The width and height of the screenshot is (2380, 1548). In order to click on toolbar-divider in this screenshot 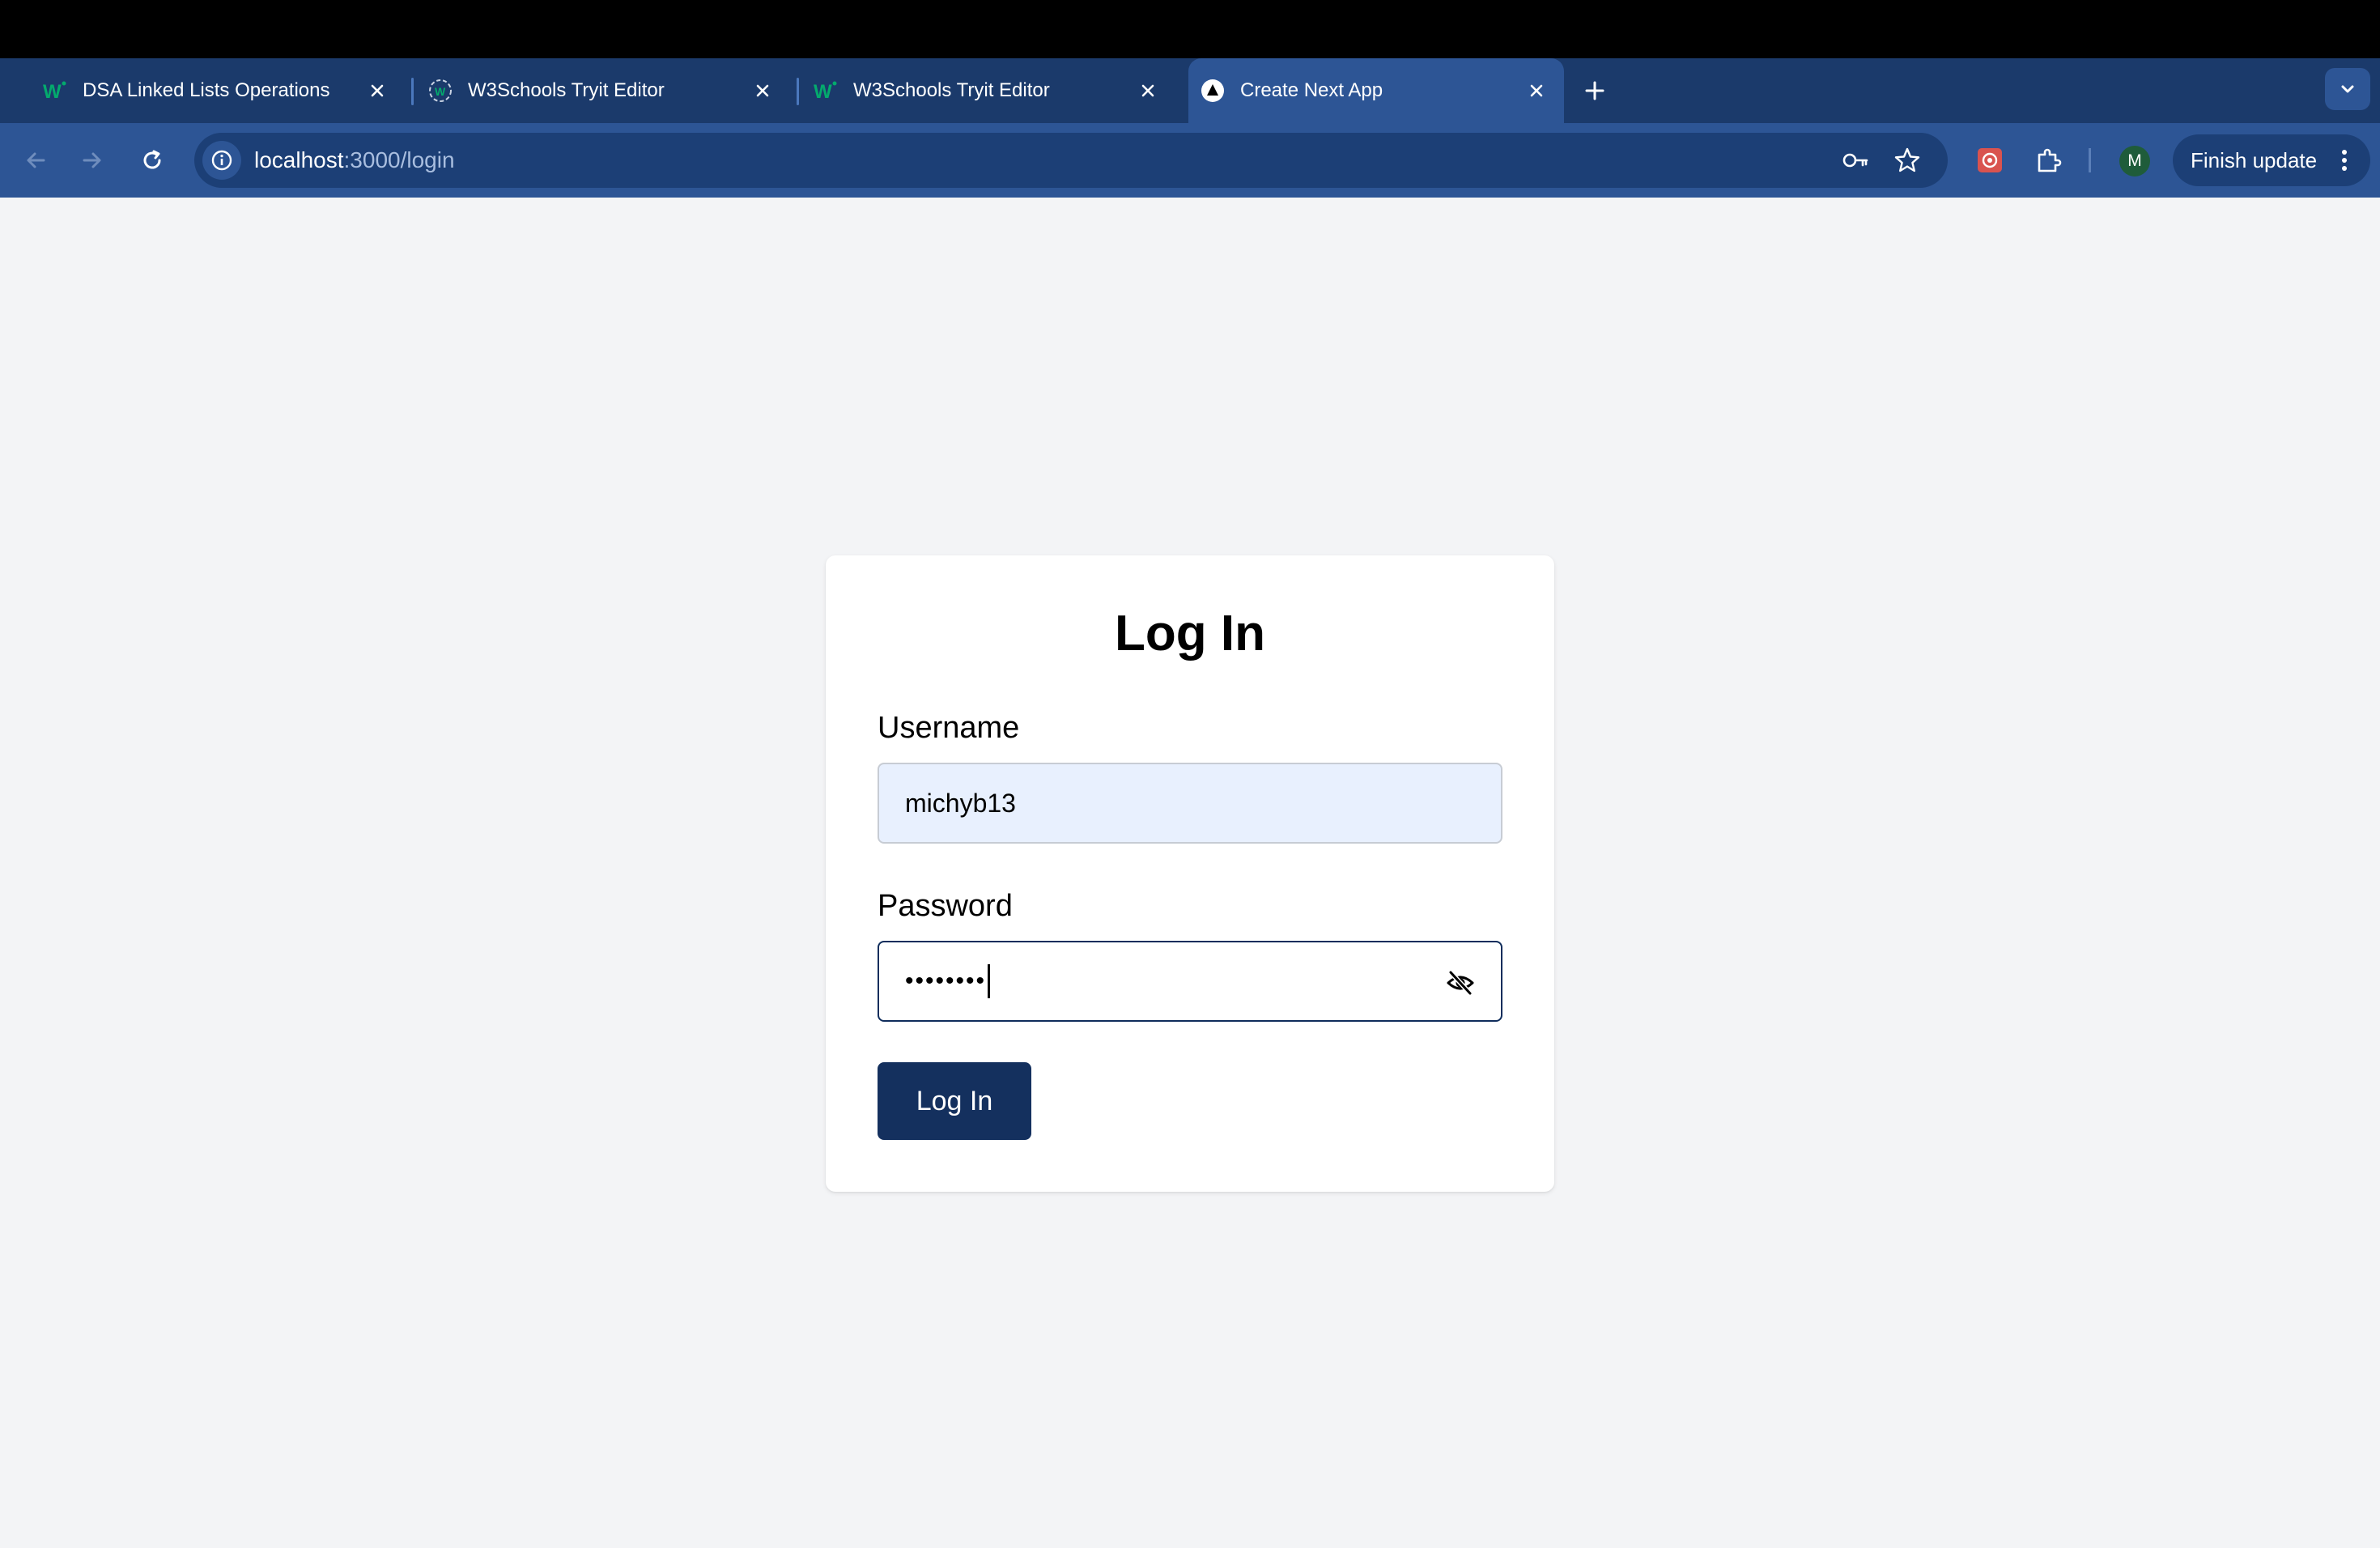, I will do `click(2090, 160)`.